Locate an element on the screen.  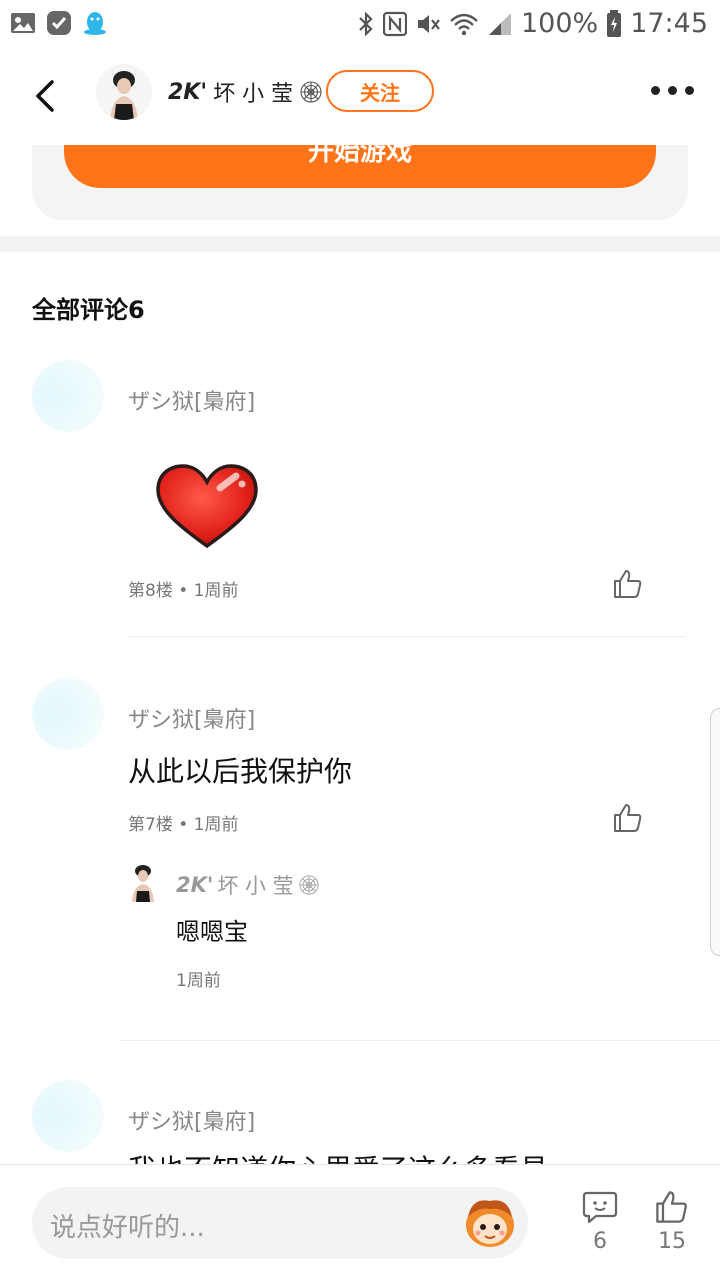
top-nav: 2K' 坏 小 莹 关注 is located at coordinates (360, 97).